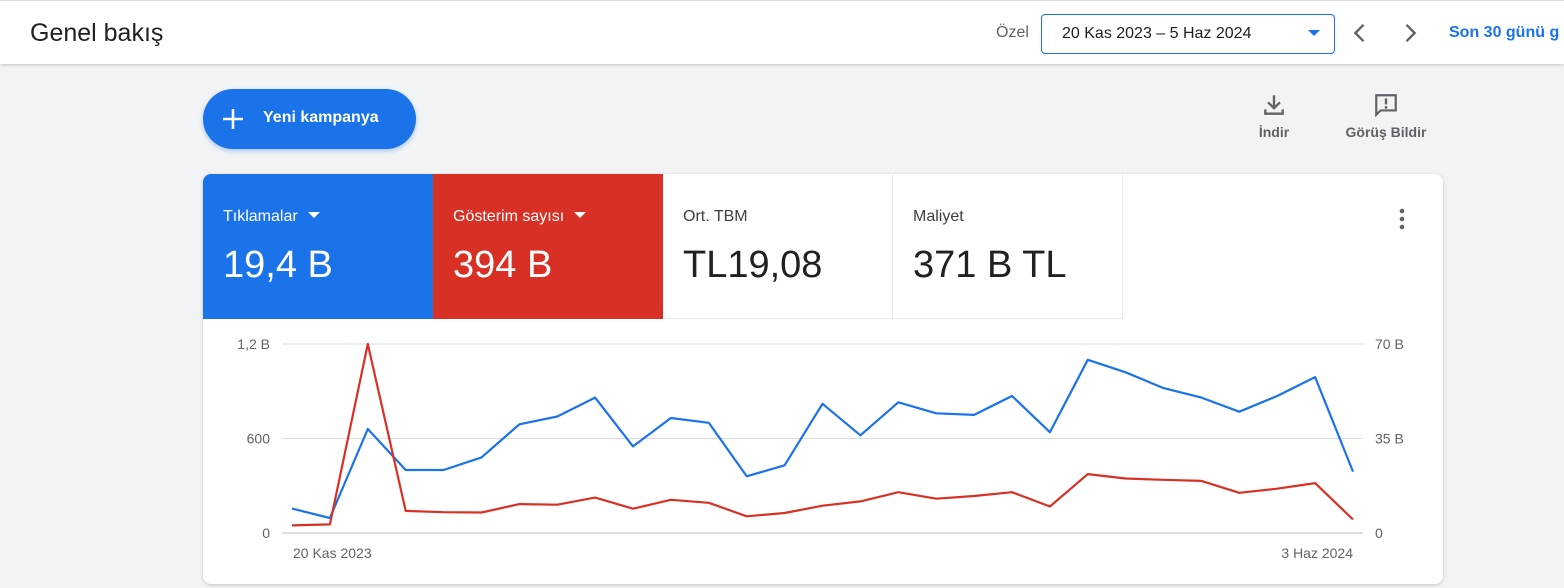 This screenshot has height=588, width=1564. What do you see at coordinates (259, 439) in the screenshot?
I see `y-left-tick-label: 600` at bounding box center [259, 439].